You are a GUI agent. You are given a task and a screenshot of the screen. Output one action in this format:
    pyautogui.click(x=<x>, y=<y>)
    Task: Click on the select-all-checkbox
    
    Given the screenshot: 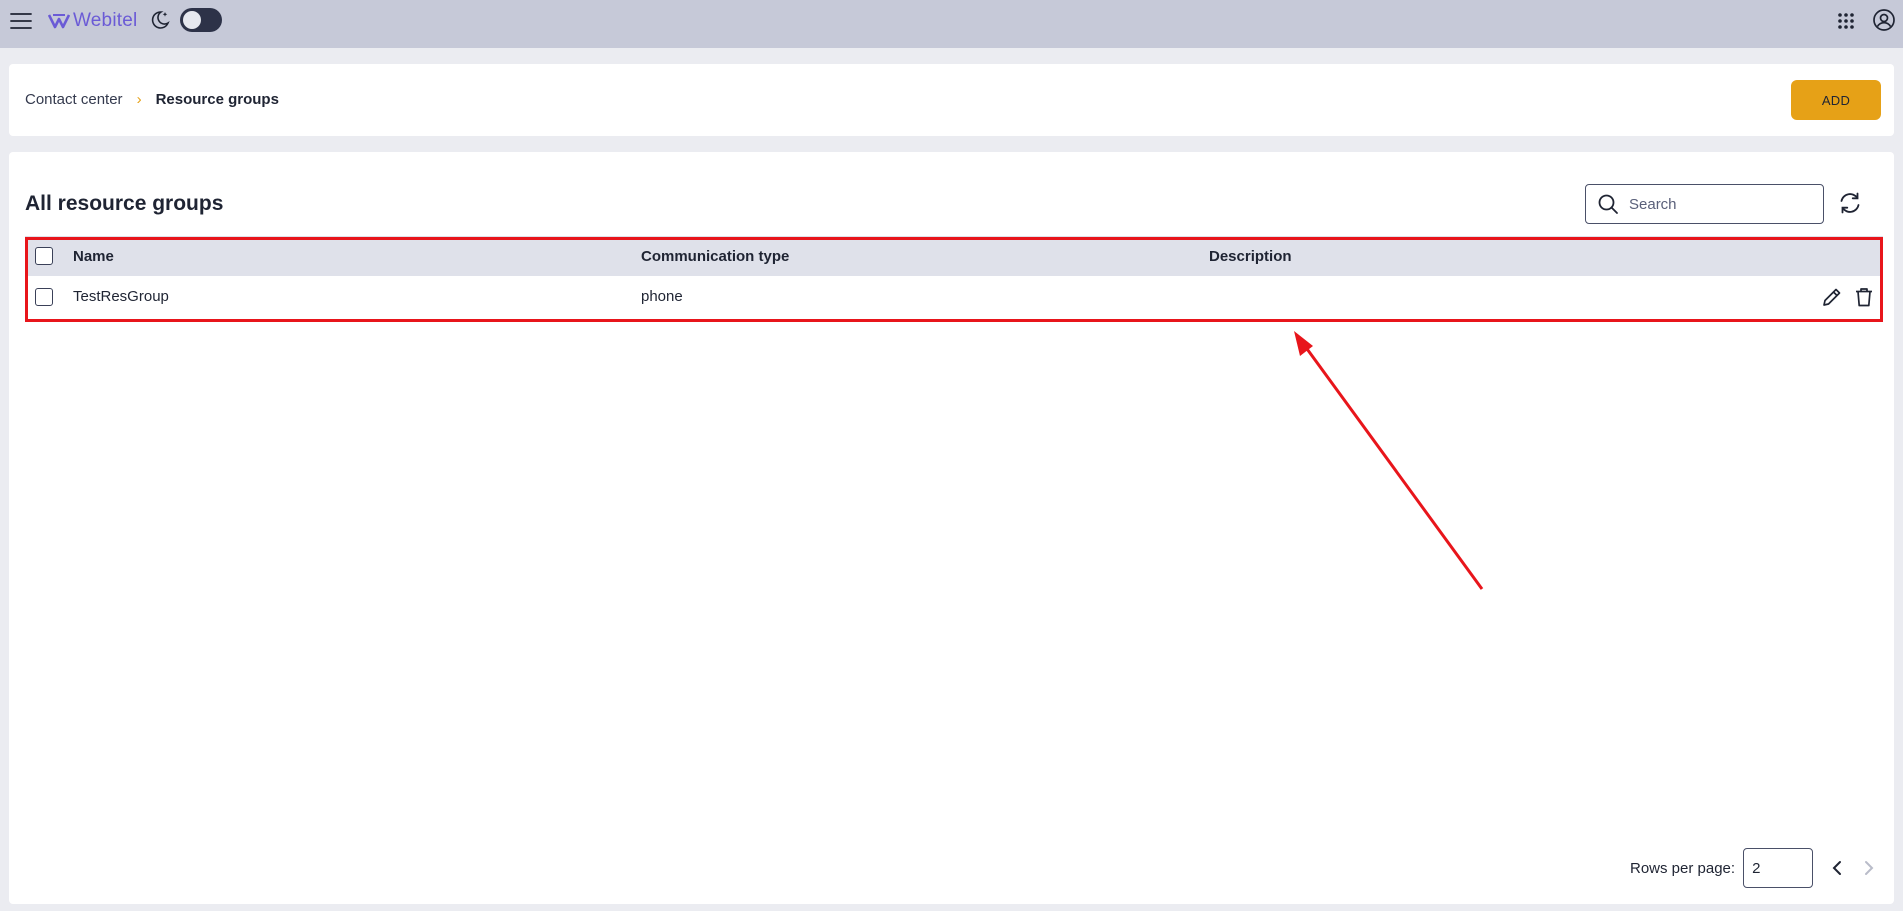 What is the action you would take?
    pyautogui.click(x=44, y=256)
    